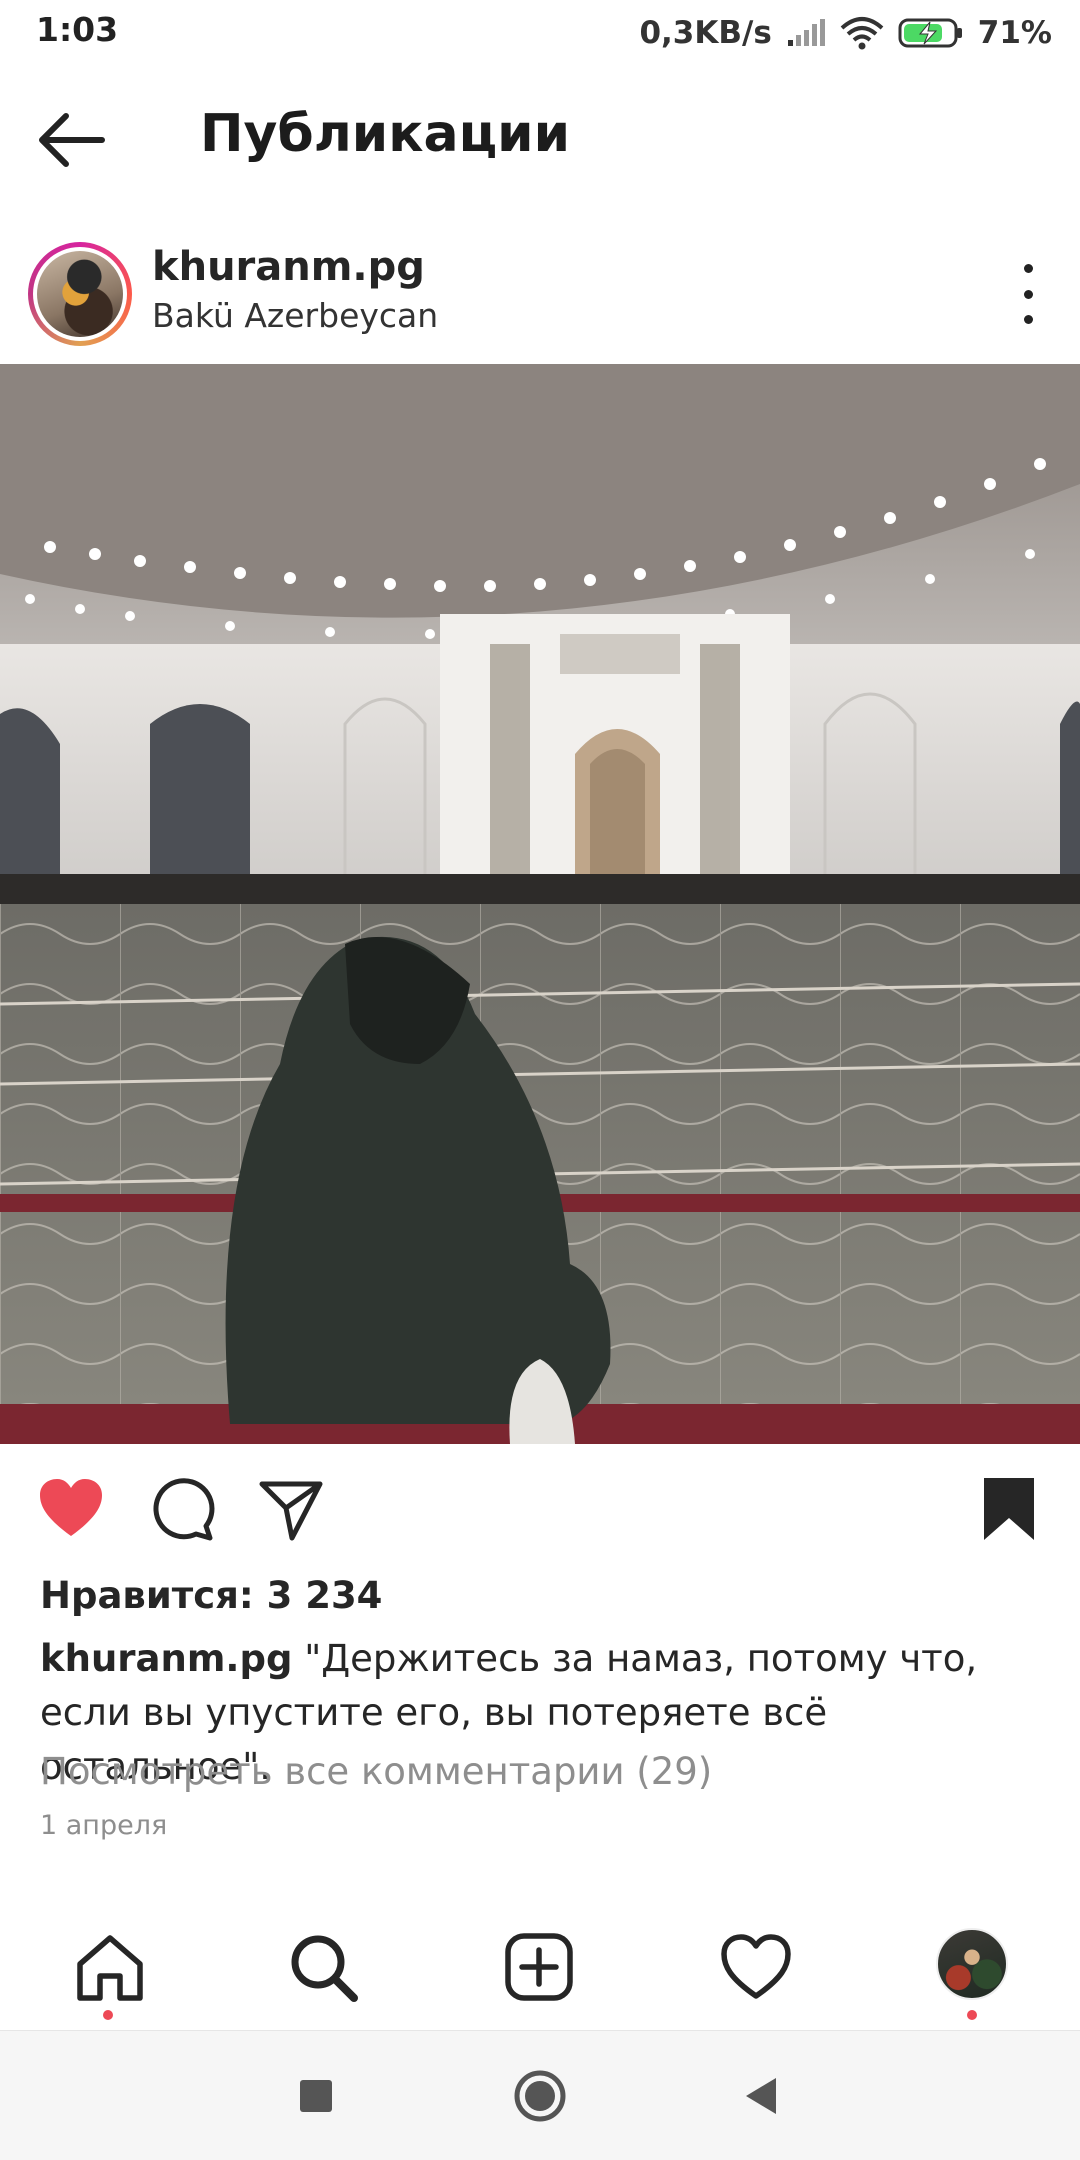 This screenshot has height=2160, width=1080. I want to click on network-speed: 0,3KB/s, so click(705, 33).